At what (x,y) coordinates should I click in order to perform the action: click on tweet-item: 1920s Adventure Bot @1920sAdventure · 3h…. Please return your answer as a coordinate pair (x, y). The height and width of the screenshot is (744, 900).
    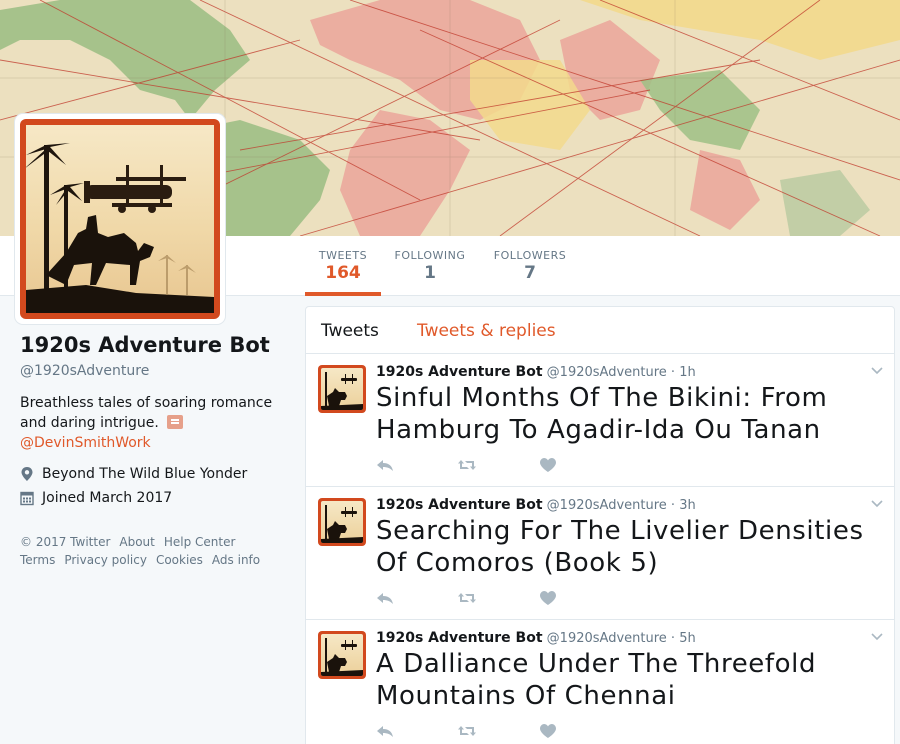
    Looking at the image, I should click on (600, 553).